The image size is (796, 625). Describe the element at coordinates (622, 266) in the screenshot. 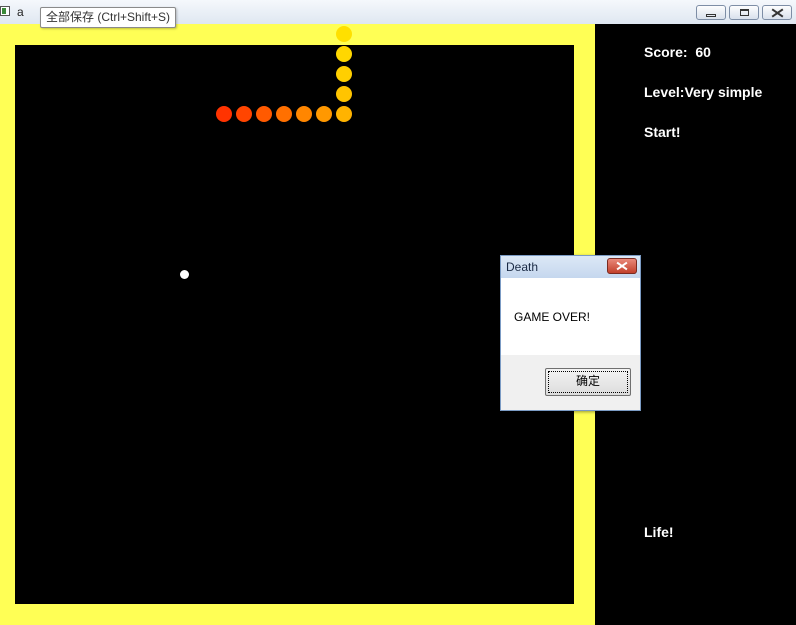

I see `dialog-close-button` at that location.